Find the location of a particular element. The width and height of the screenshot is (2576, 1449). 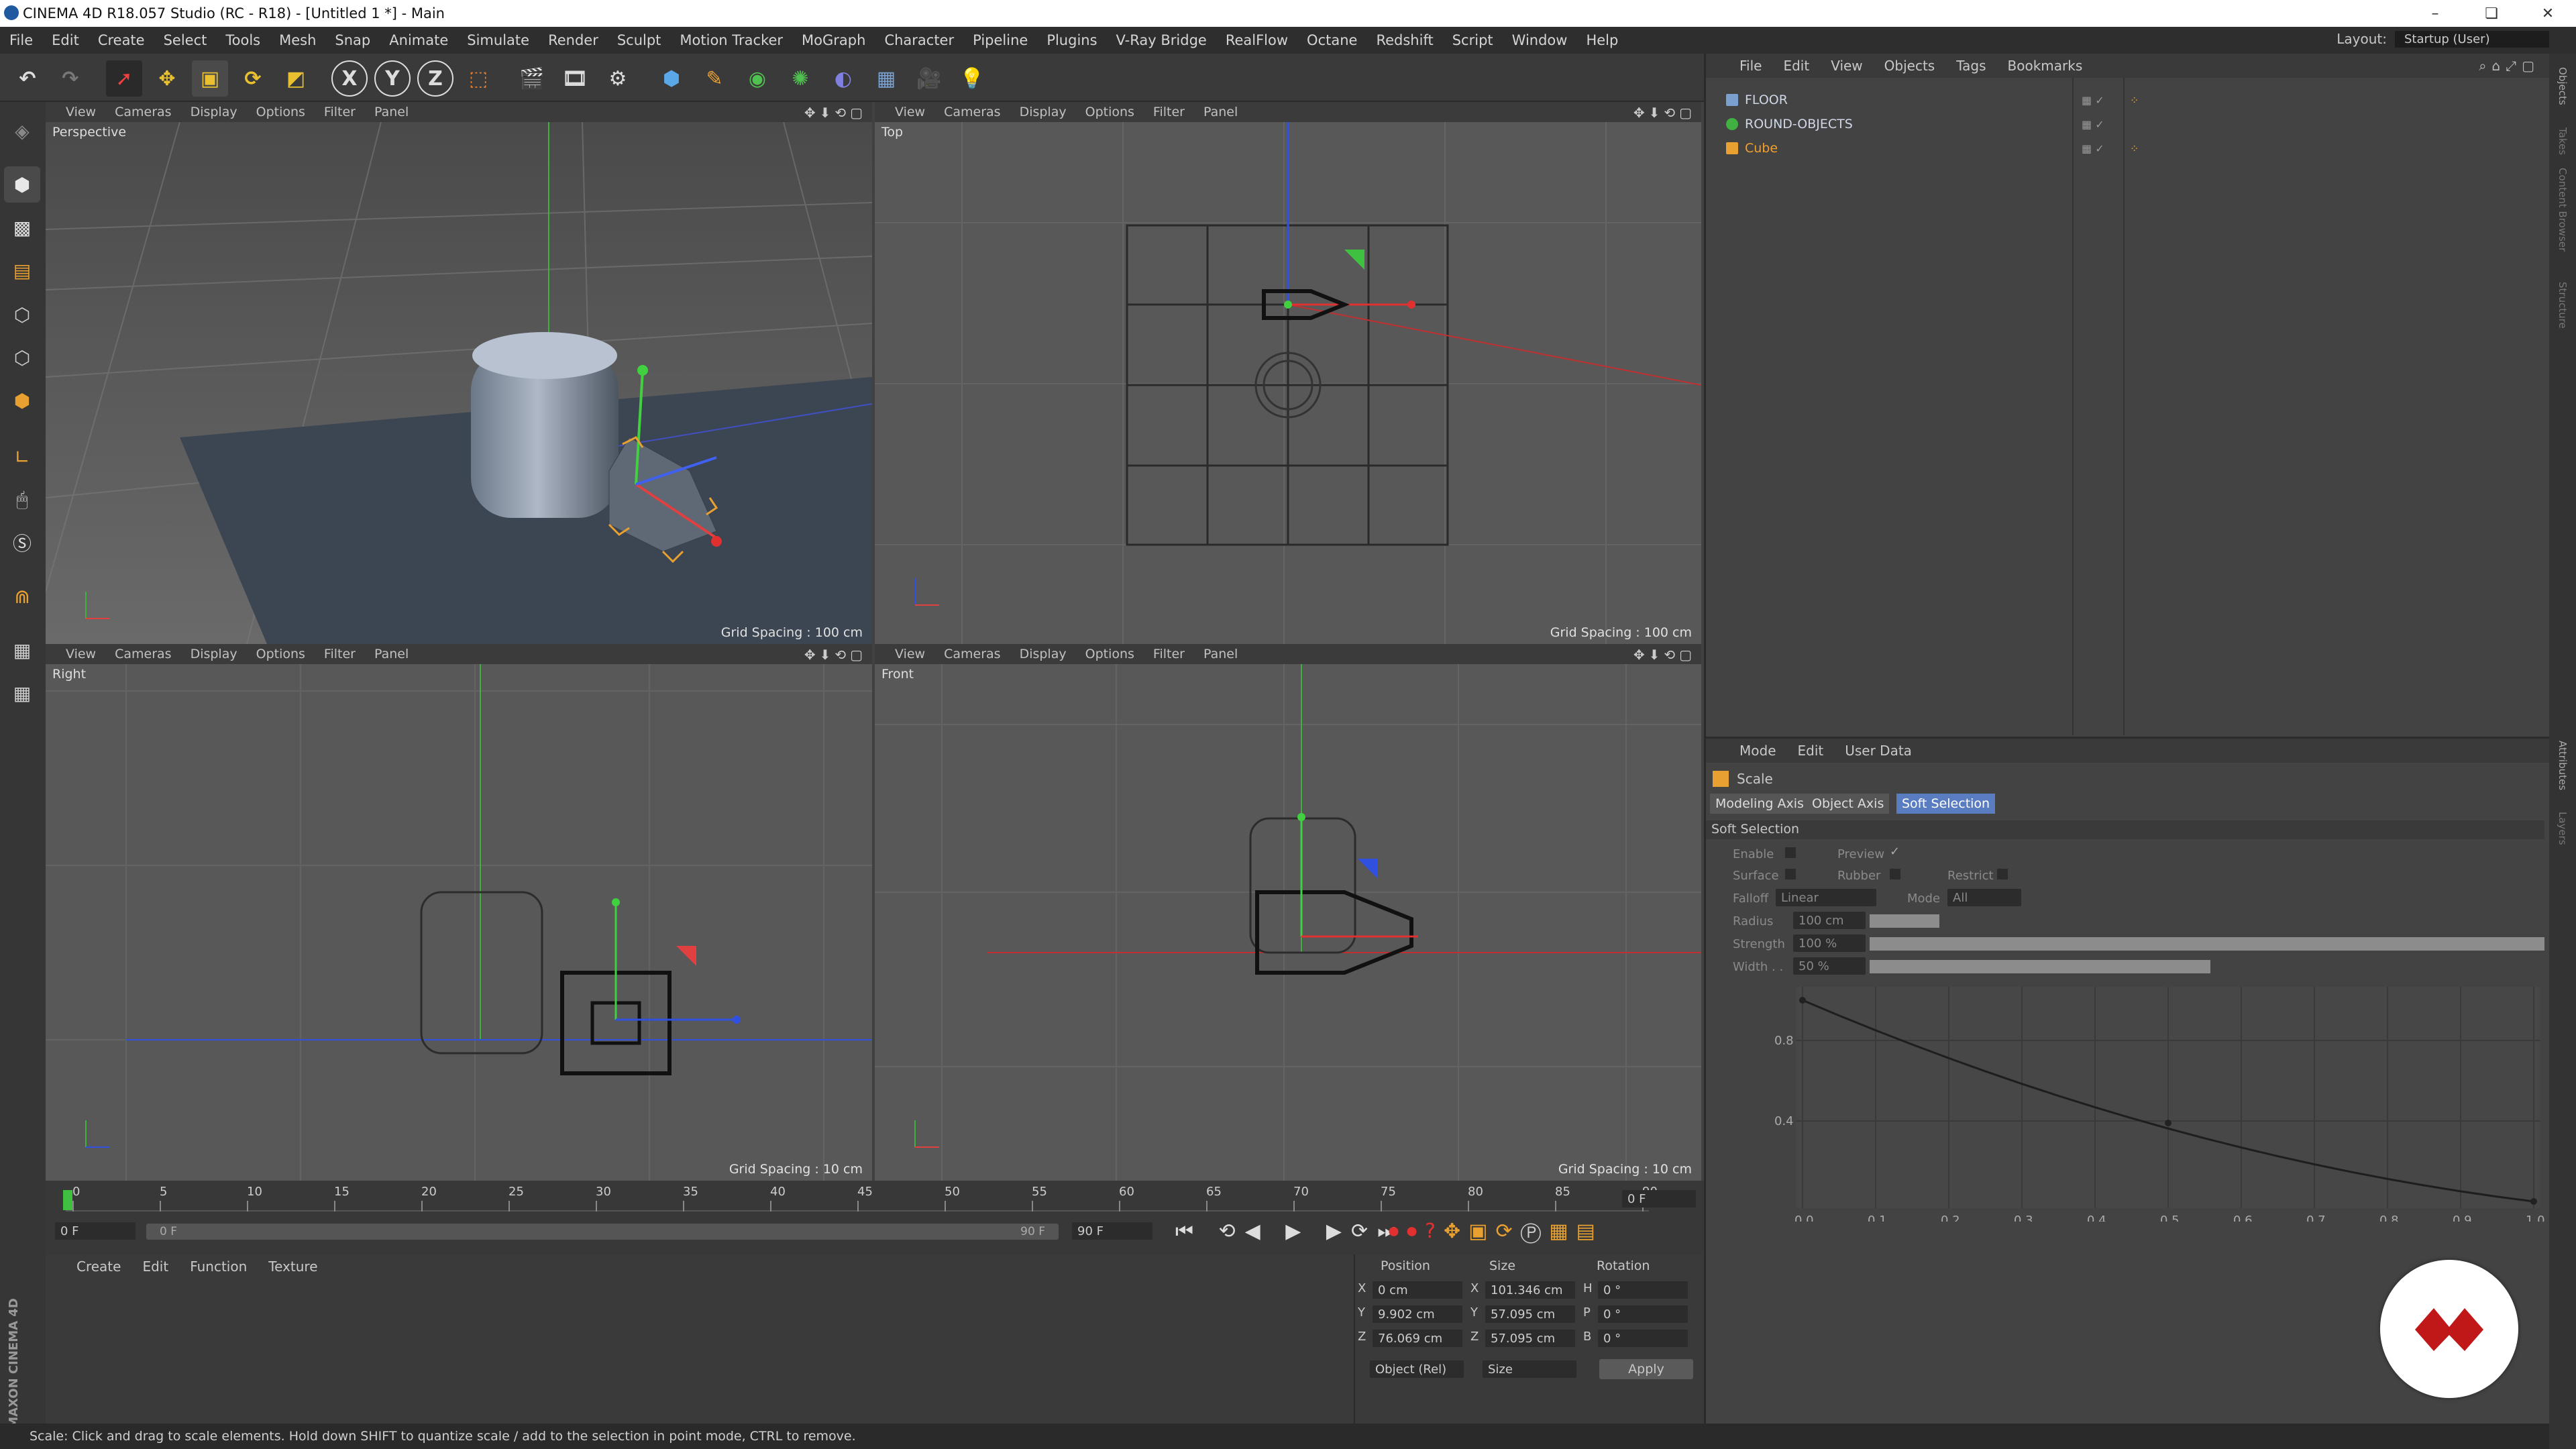

radius-field: 100 cm is located at coordinates (1829, 920).